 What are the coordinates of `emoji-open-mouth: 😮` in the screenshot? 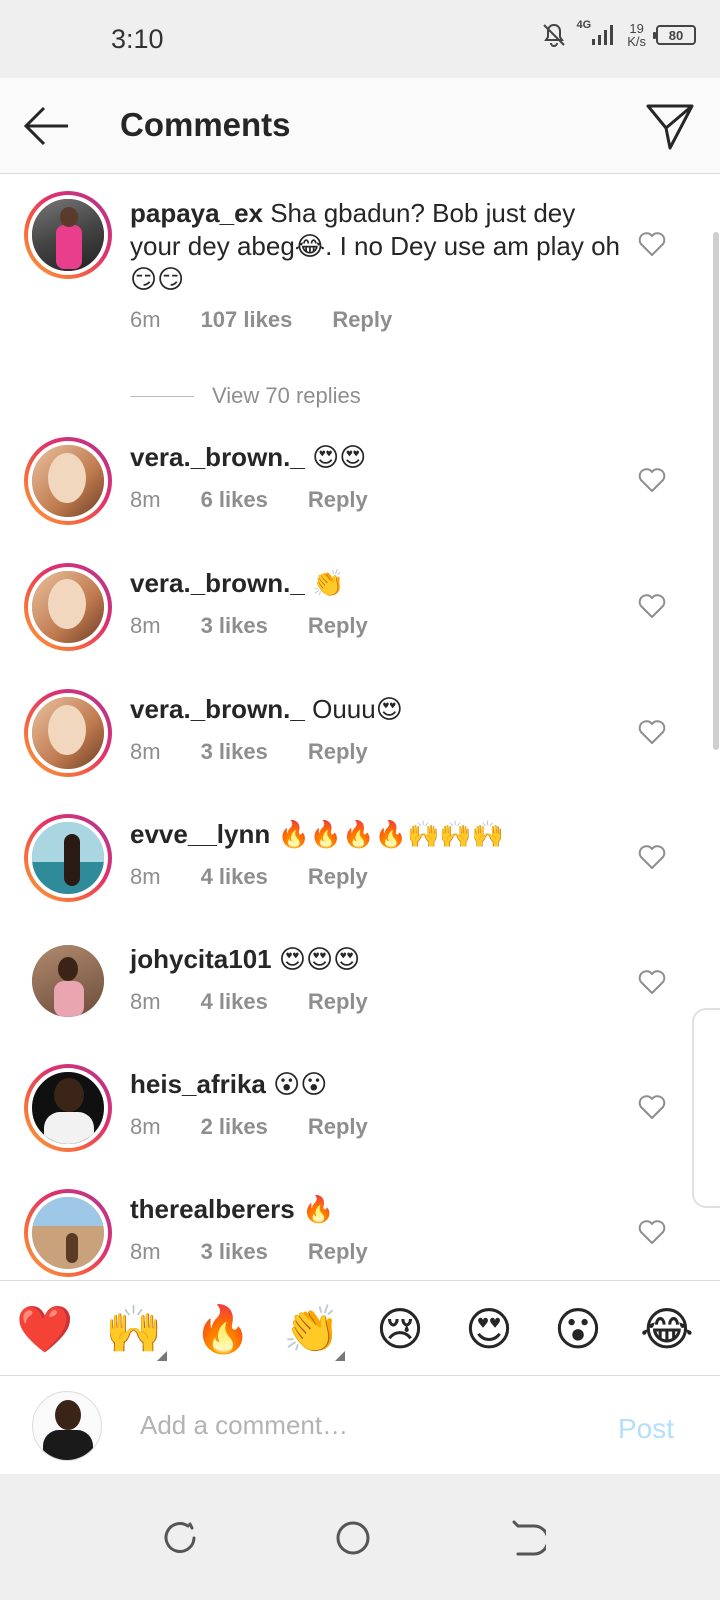 It's located at (578, 1329).